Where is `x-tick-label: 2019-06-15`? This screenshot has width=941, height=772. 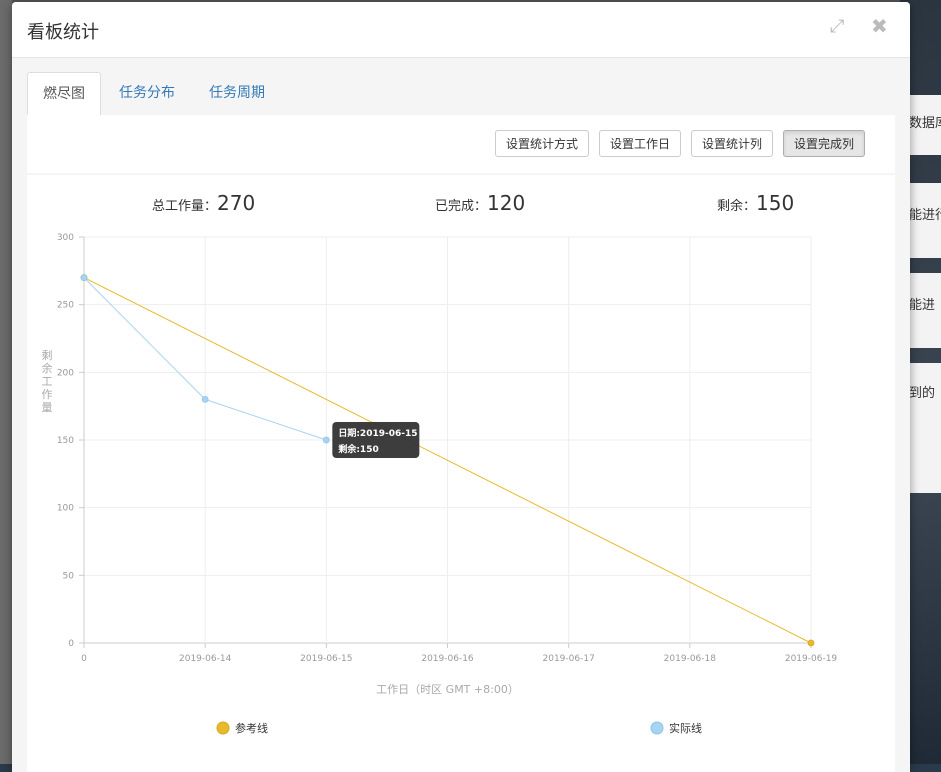 x-tick-label: 2019-06-15 is located at coordinates (326, 659).